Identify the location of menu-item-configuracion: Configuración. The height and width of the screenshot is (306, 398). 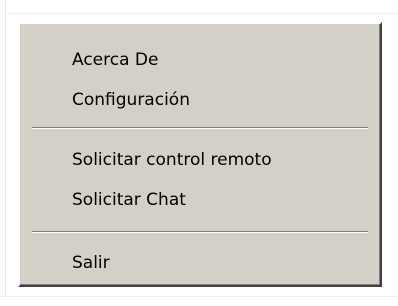
(200, 100).